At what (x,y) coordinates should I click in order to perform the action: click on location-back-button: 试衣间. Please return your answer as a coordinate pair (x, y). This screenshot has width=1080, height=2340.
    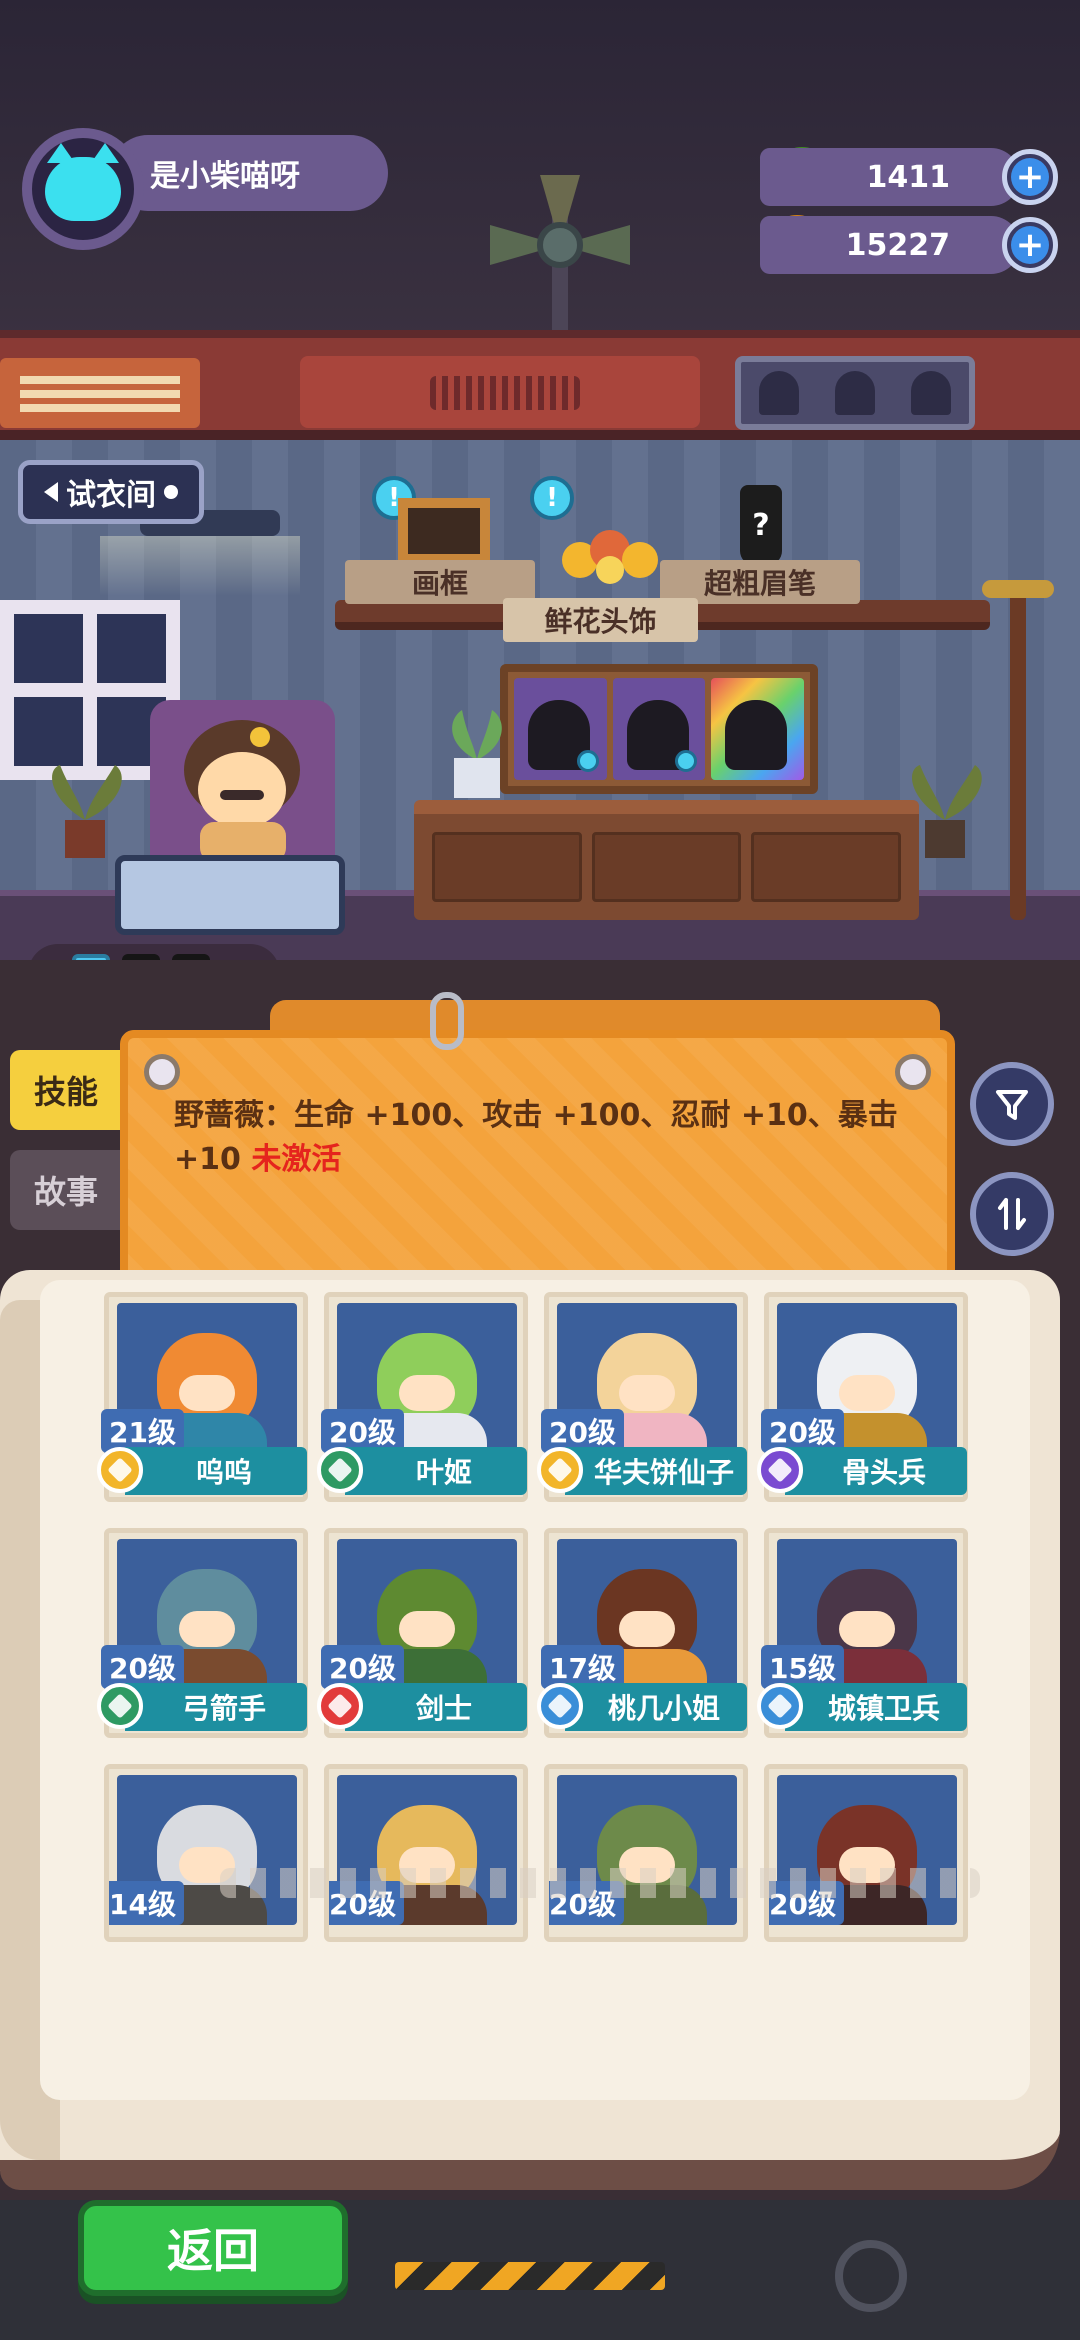
    Looking at the image, I should click on (111, 492).